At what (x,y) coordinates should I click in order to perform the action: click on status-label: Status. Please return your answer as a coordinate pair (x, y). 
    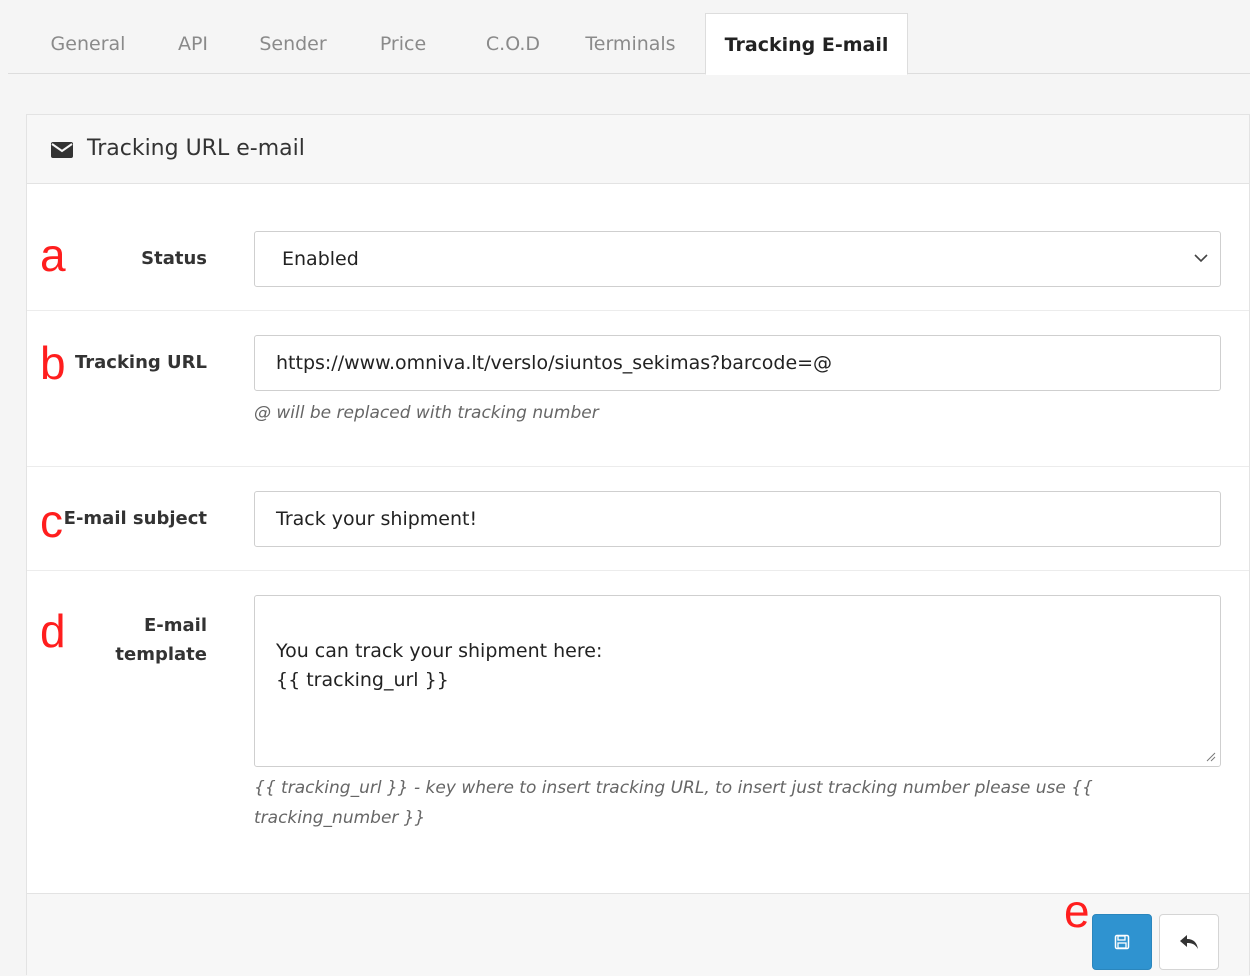
    Looking at the image, I should click on (174, 258).